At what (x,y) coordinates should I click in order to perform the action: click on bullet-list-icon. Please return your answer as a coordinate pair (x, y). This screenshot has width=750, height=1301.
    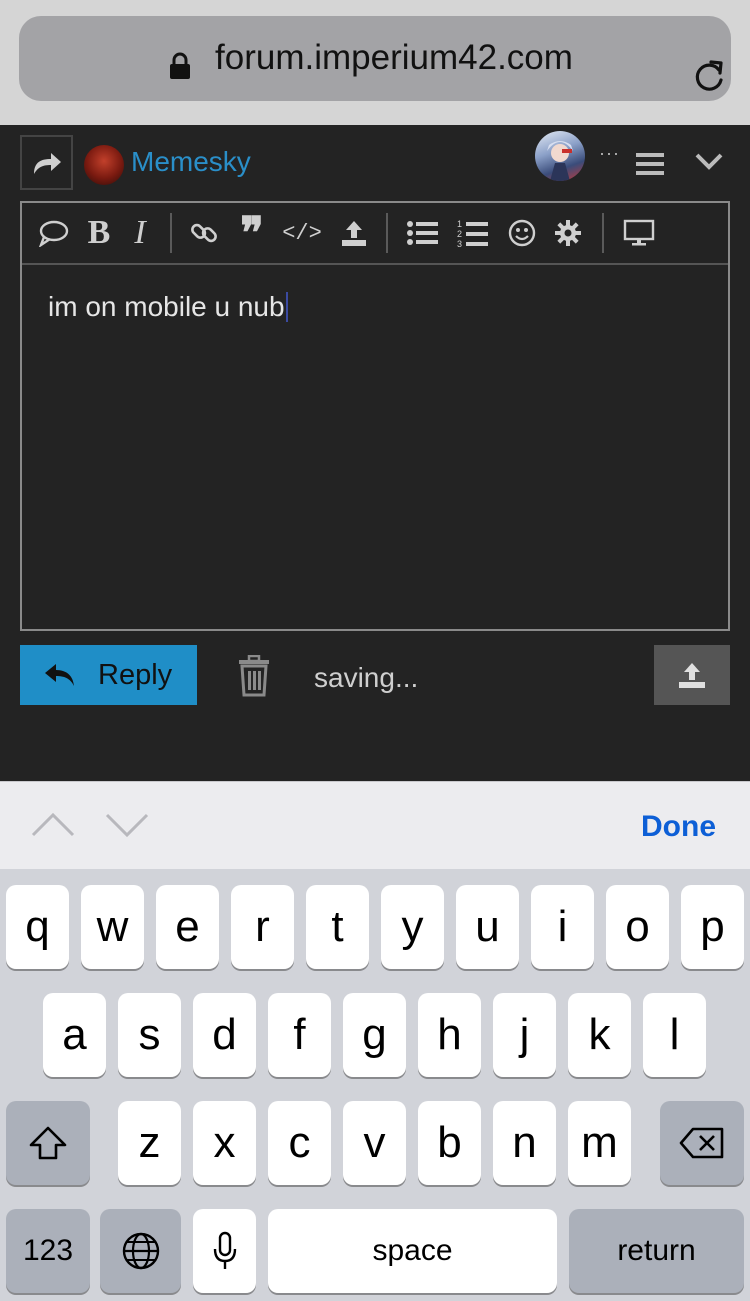
    Looking at the image, I should click on (423, 233).